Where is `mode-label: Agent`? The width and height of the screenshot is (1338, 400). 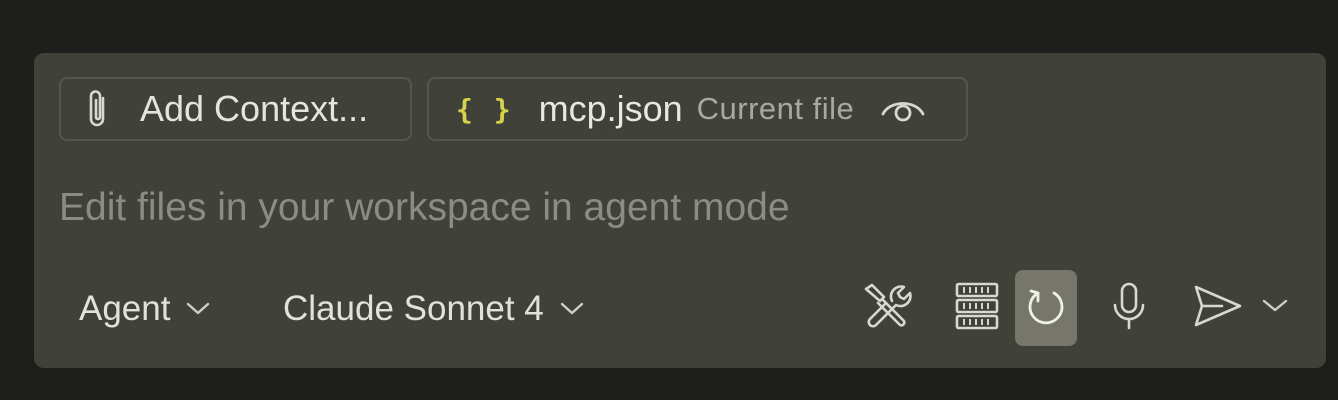 mode-label: Agent is located at coordinates (125, 308).